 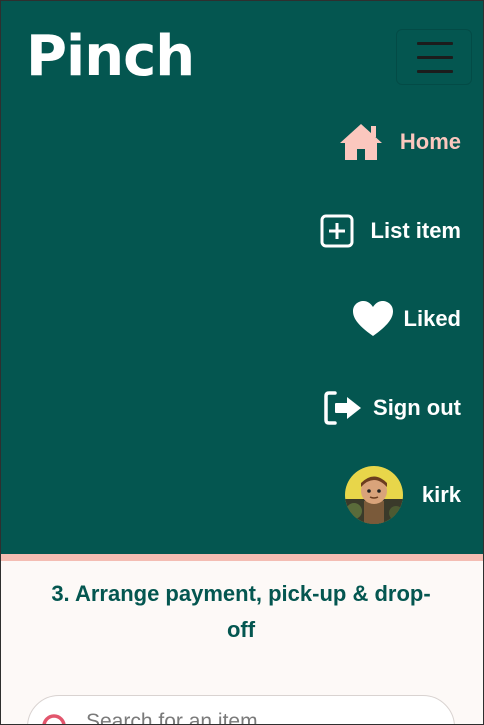 I want to click on navbar-divider, so click(x=242, y=557).